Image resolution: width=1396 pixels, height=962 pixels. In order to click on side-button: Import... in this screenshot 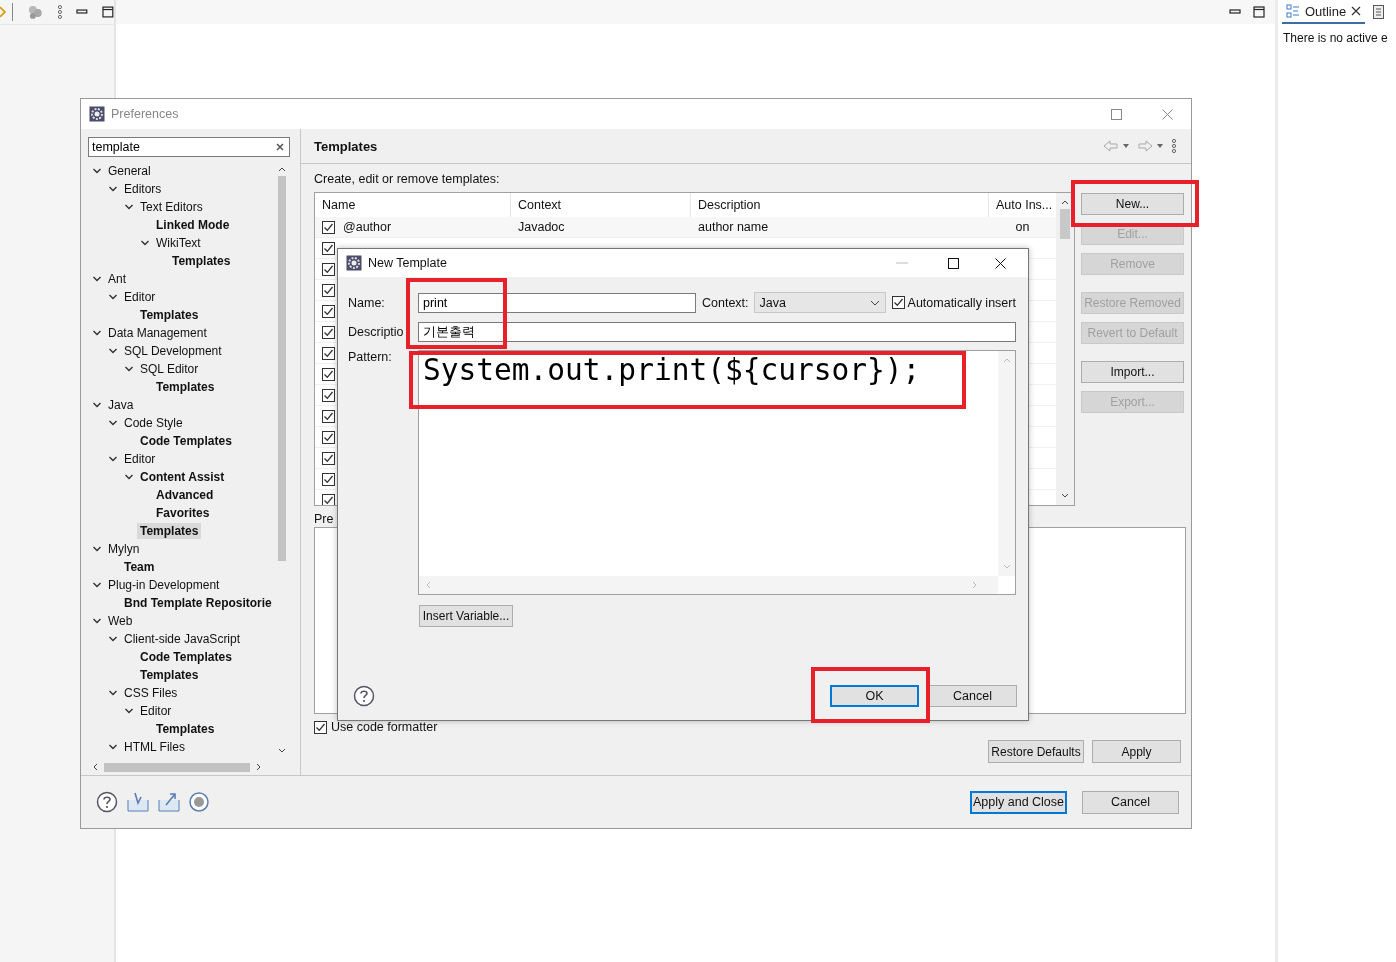, I will do `click(1132, 372)`.